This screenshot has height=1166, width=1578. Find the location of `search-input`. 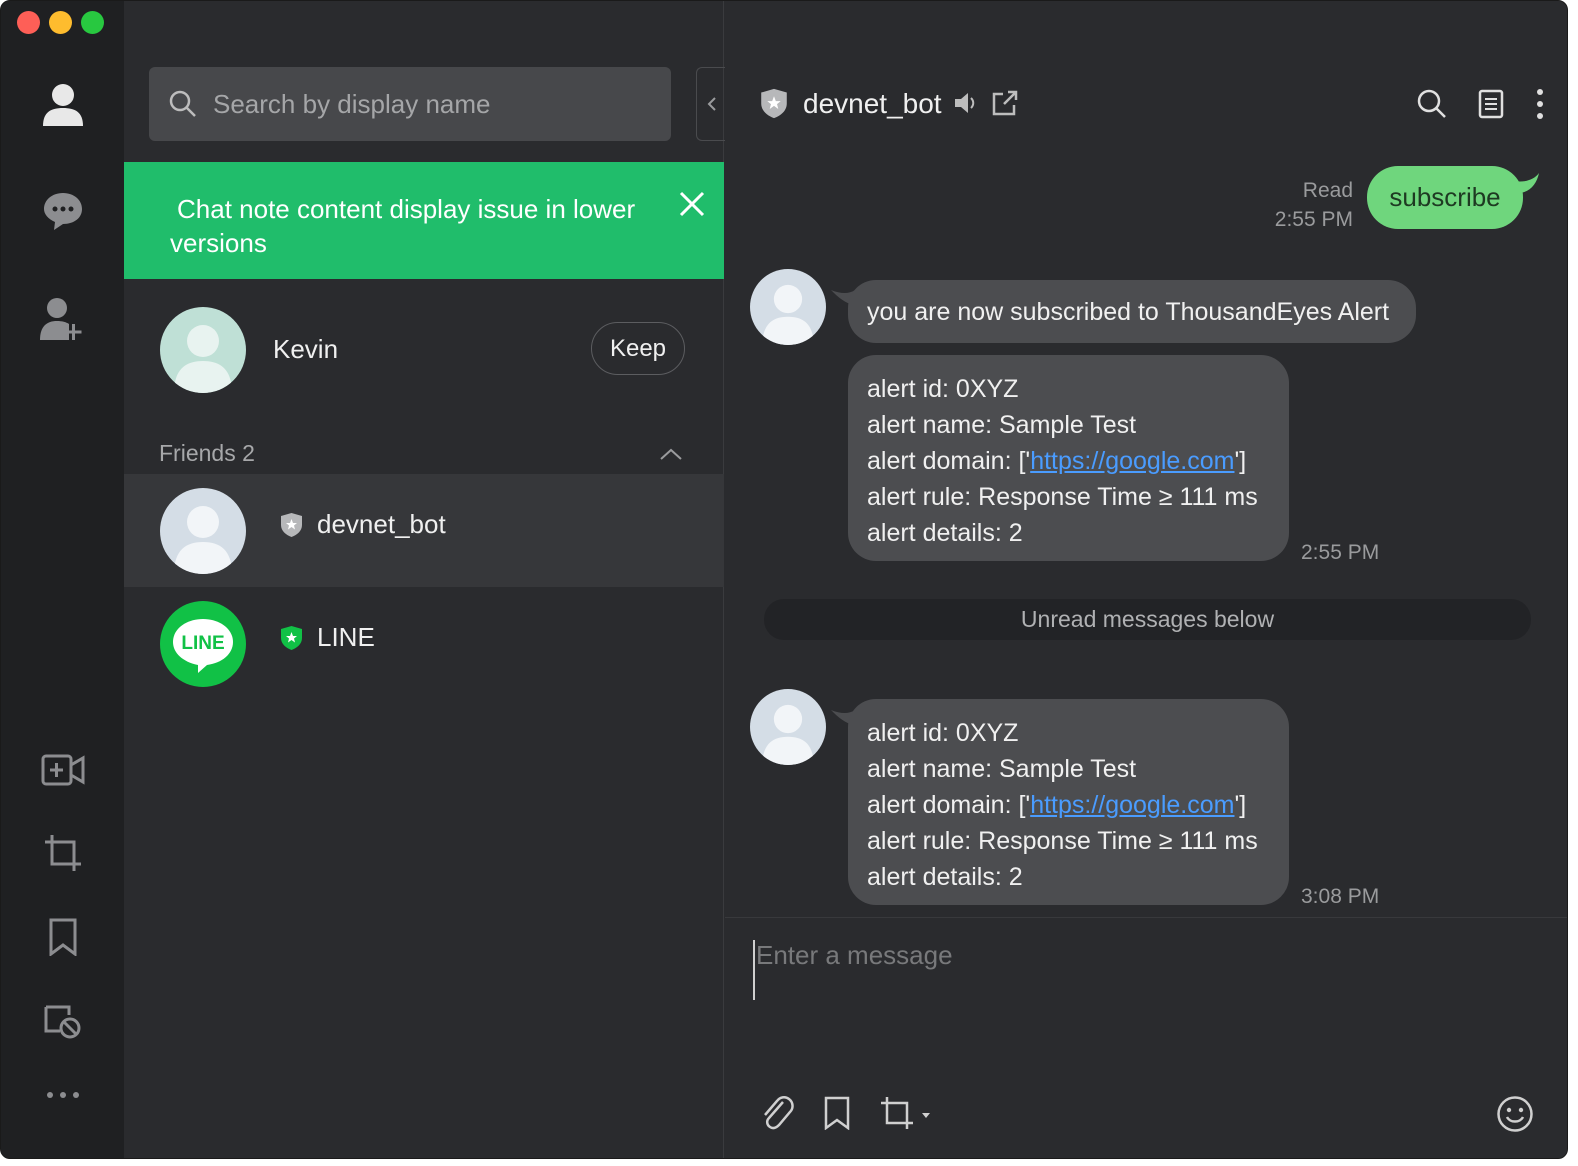

search-input is located at coordinates (423, 104).